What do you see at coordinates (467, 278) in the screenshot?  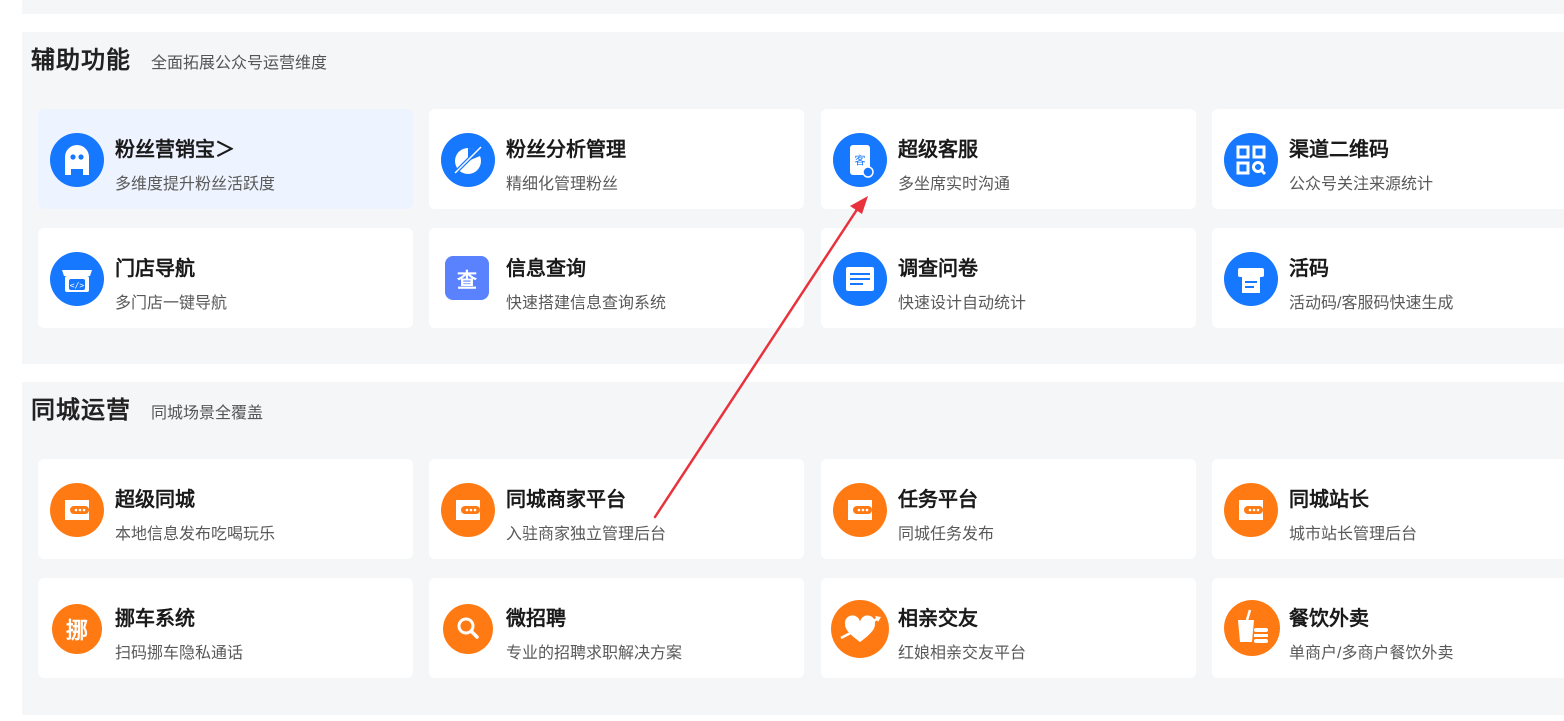 I see `query-icon: 查` at bounding box center [467, 278].